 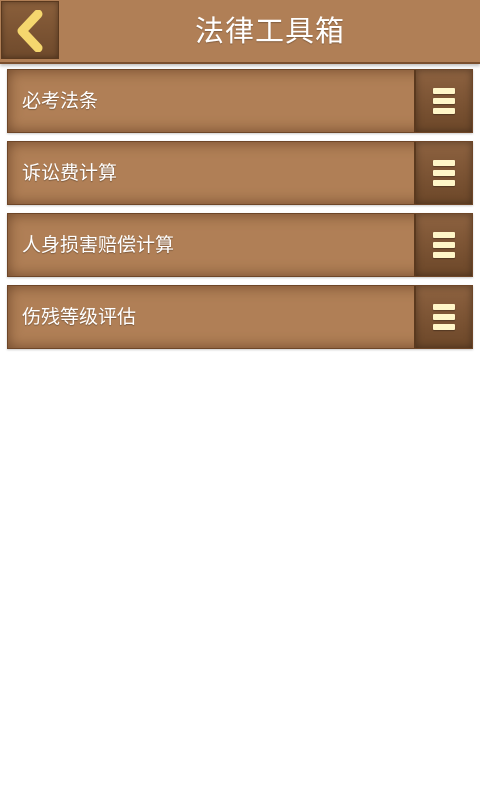 What do you see at coordinates (70, 173) in the screenshot?
I see `list-item-label: 诉讼费计算` at bounding box center [70, 173].